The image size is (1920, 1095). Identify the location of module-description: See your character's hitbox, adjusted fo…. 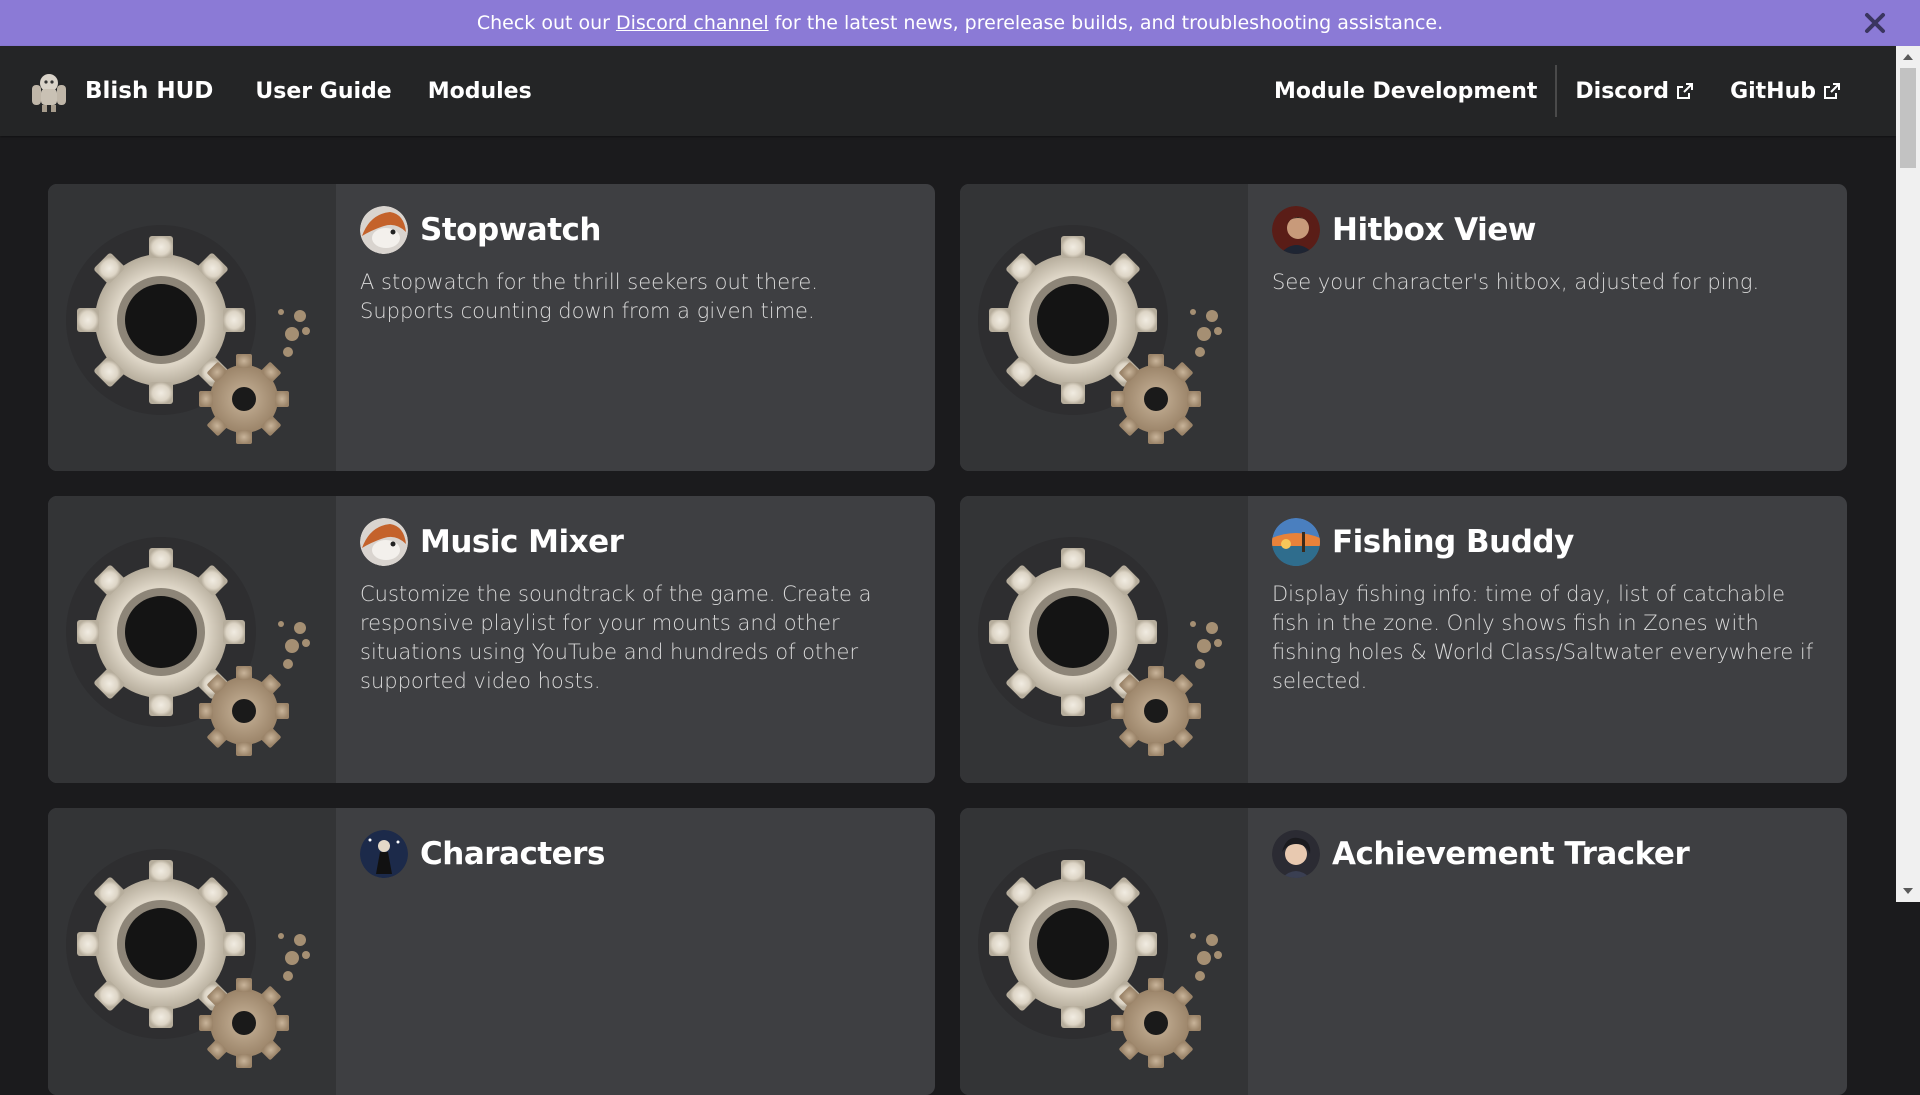
(1516, 282).